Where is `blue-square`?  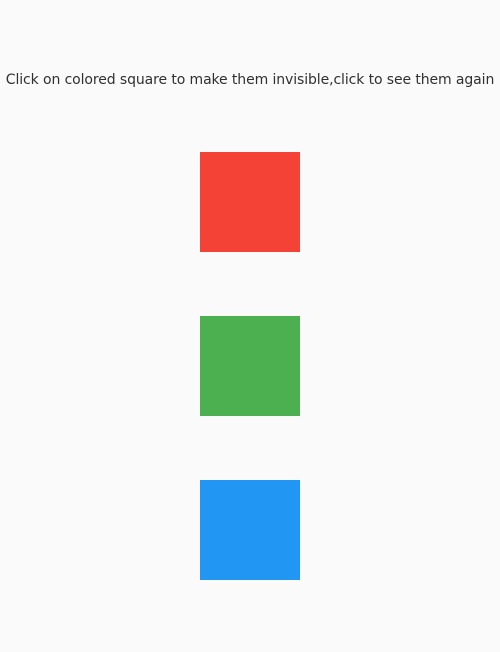
blue-square is located at coordinates (250, 530).